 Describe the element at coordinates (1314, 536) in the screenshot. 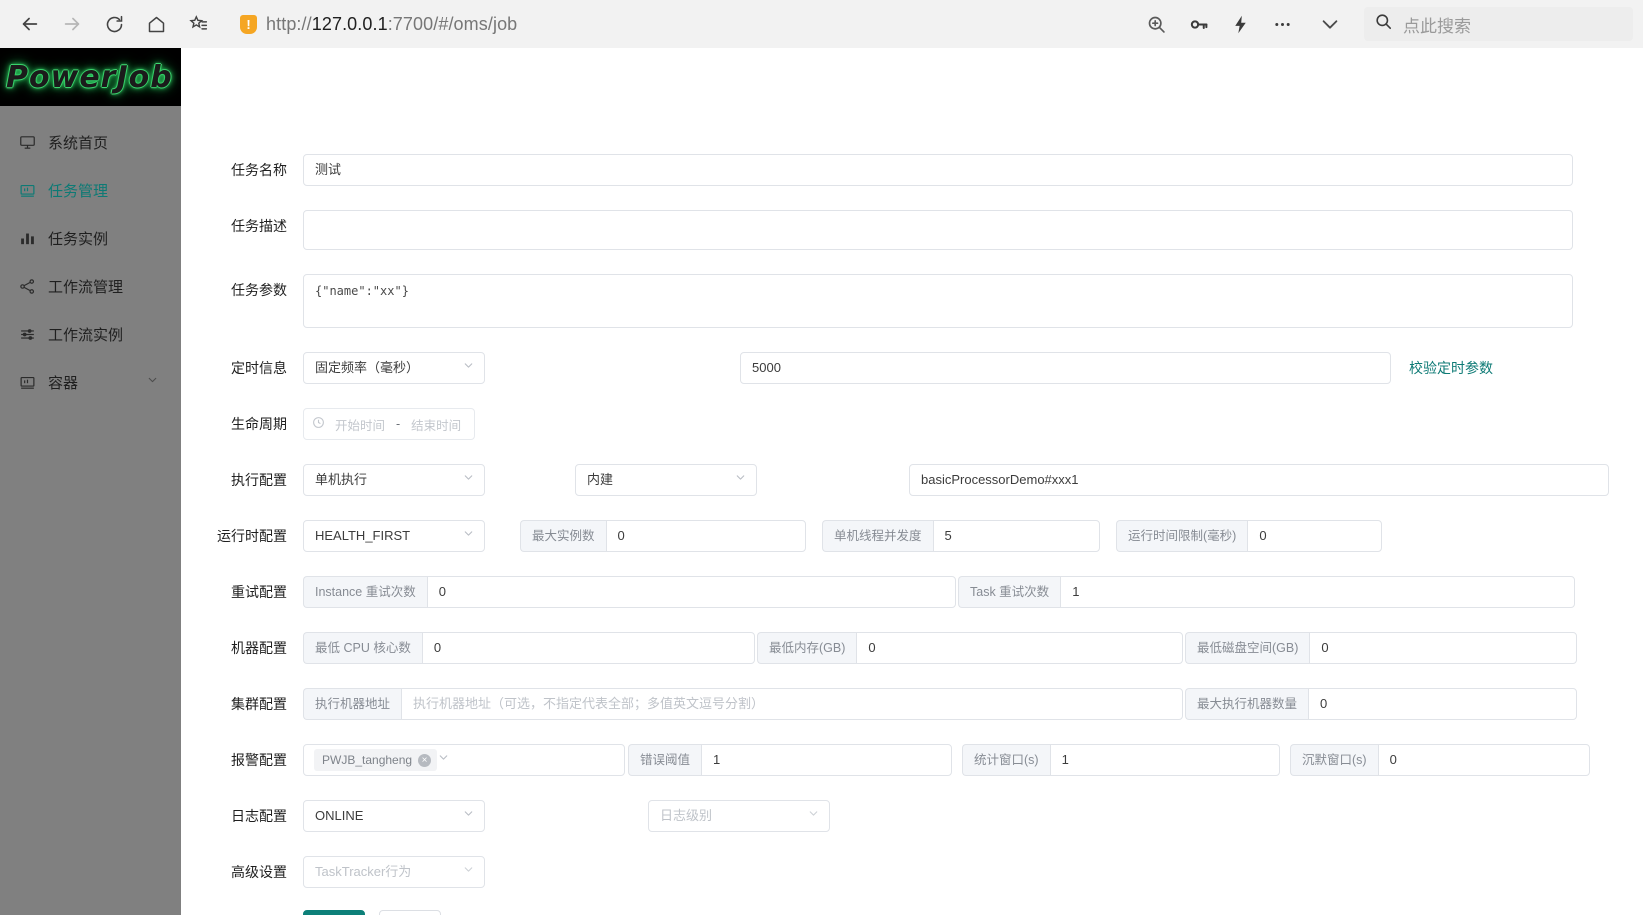

I see `time-limit-input: 0` at that location.